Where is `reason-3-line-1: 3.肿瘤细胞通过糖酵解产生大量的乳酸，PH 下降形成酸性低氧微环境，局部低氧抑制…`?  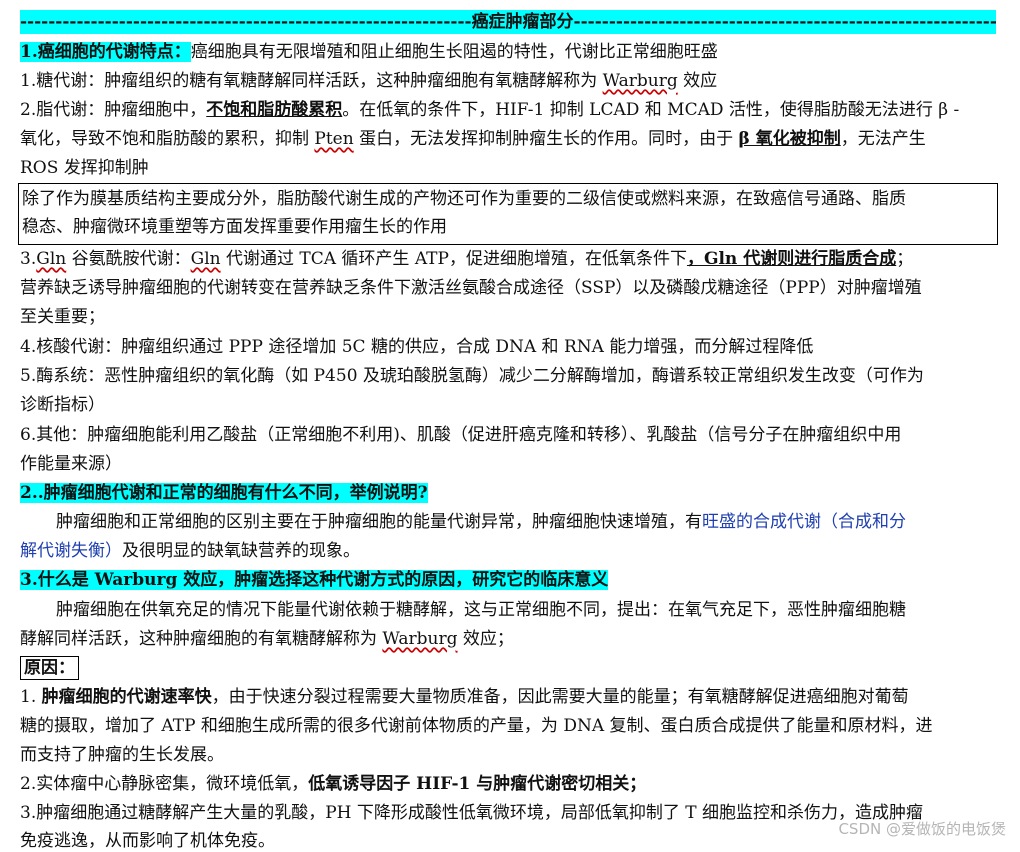 reason-3-line-1: 3.肿瘤细胞通过糖酵解产生大量的乳酸，PH 下降形成酸性低氧微环境，局部低氧抑制… is located at coordinates (472, 813).